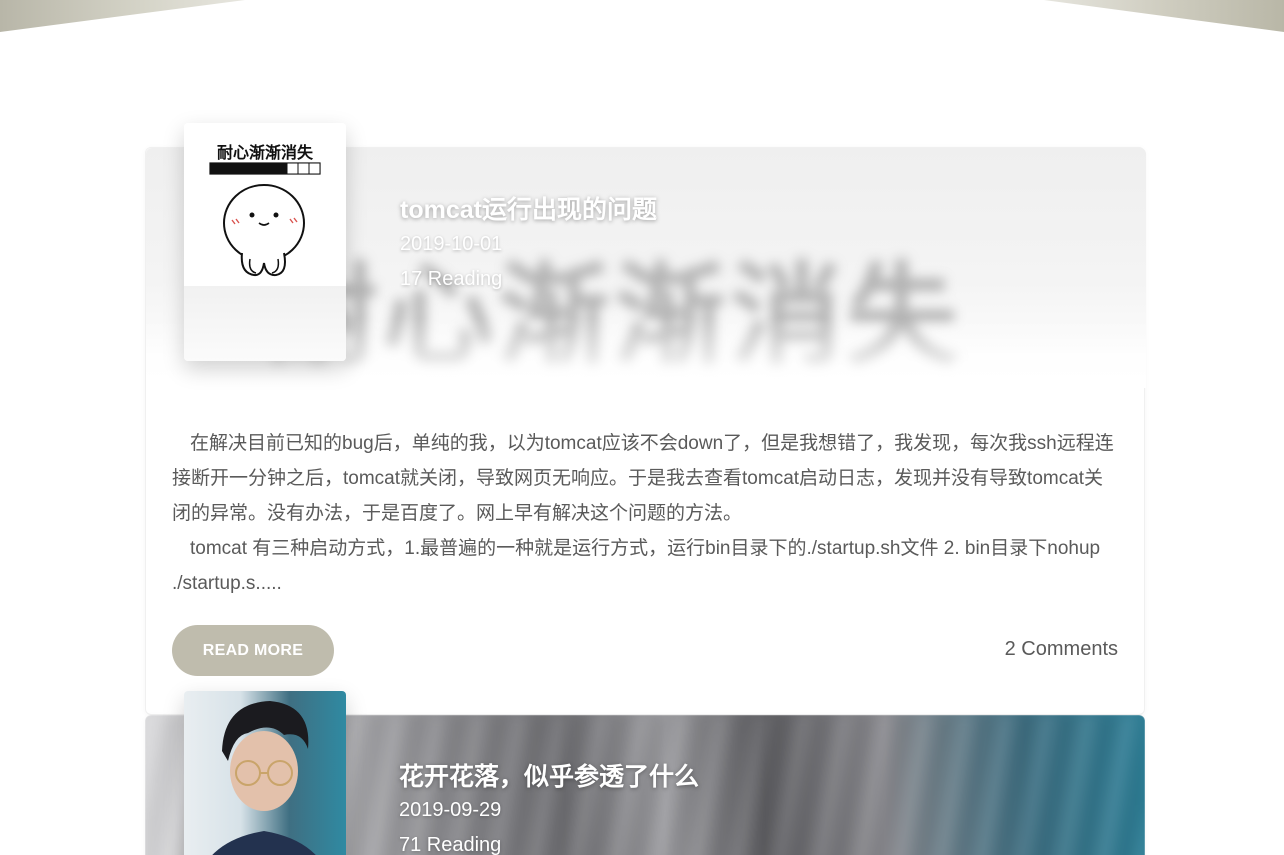 The height and width of the screenshot is (855, 1284). What do you see at coordinates (265, 219) in the screenshot?
I see `meme-drawing` at bounding box center [265, 219].